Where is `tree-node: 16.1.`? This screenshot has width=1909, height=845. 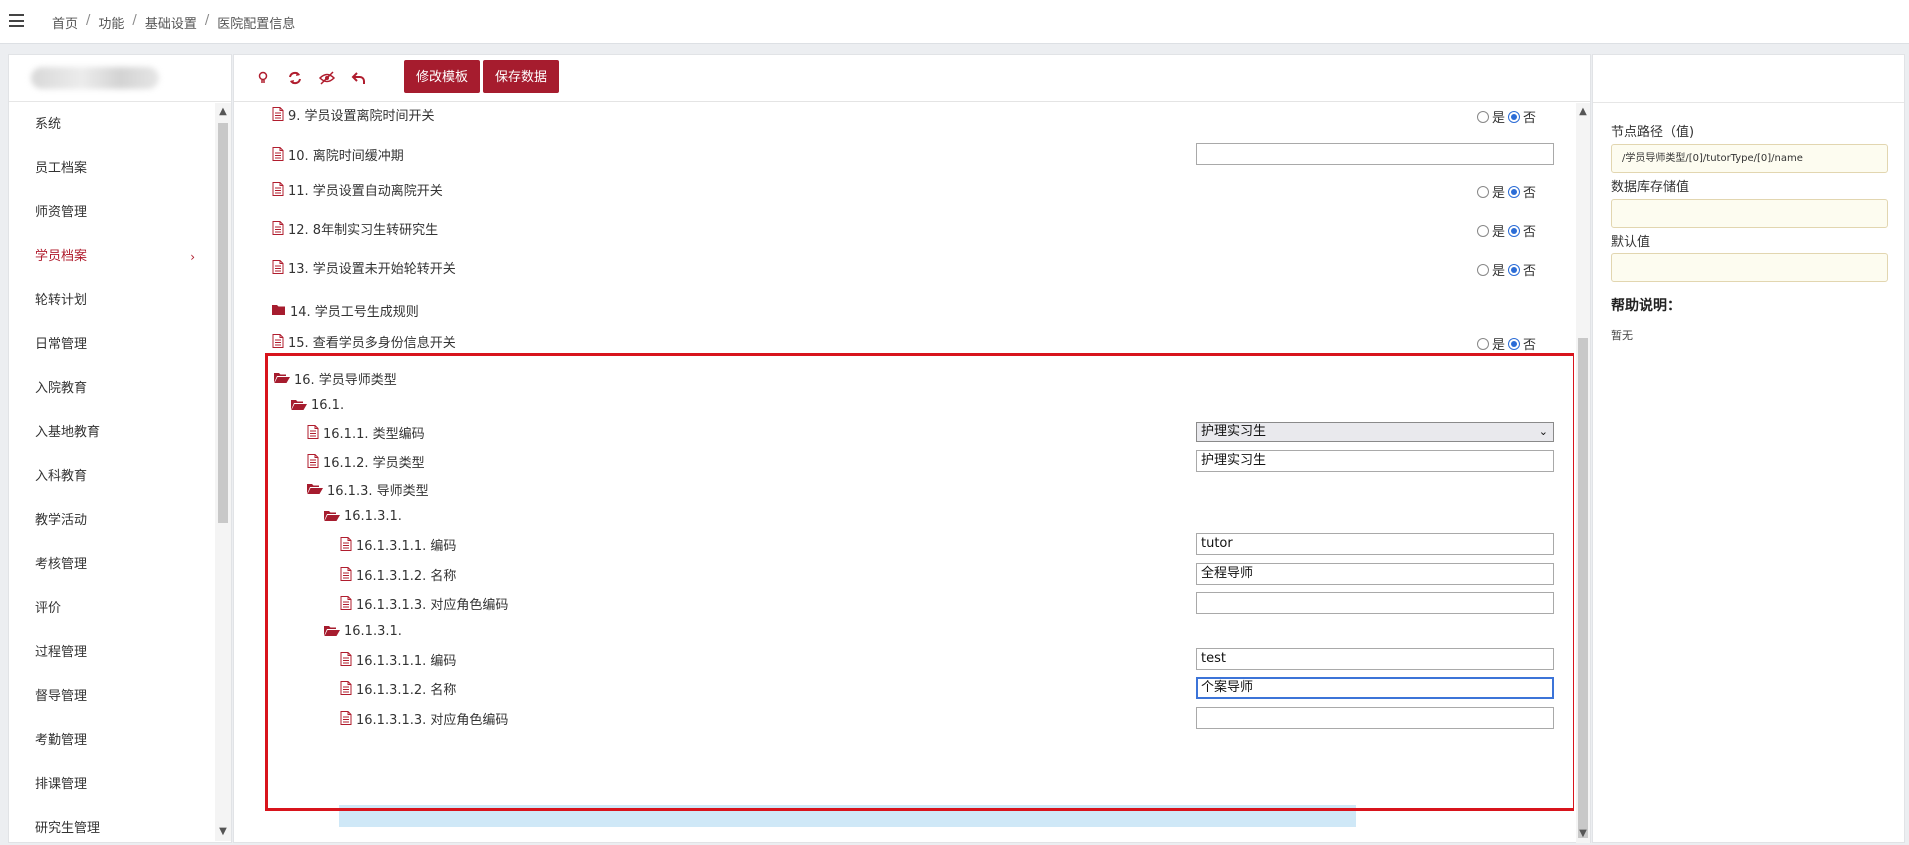 tree-node: 16.1. is located at coordinates (317, 405).